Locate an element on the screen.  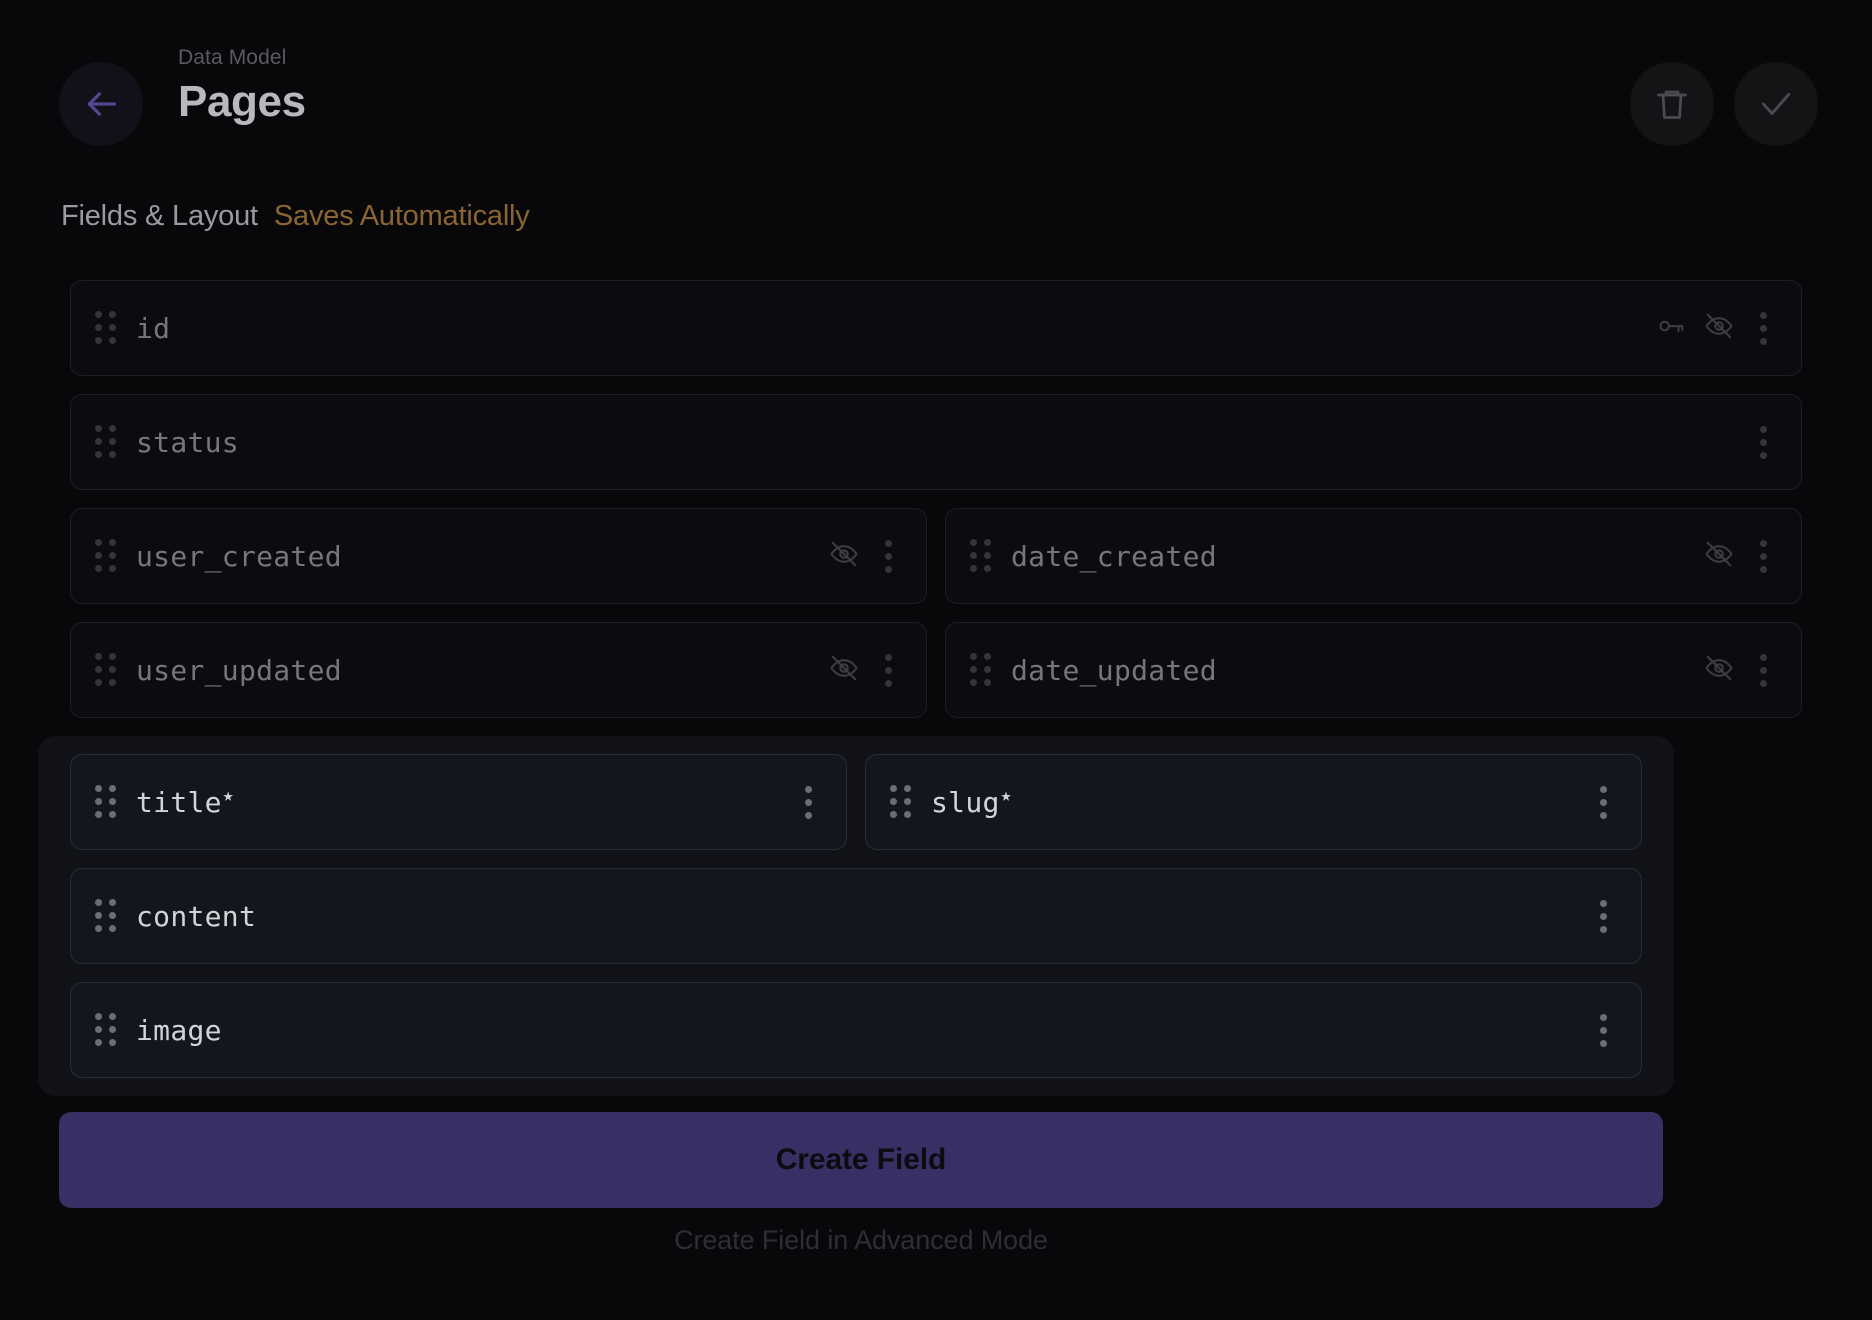
back-button is located at coordinates (101, 104).